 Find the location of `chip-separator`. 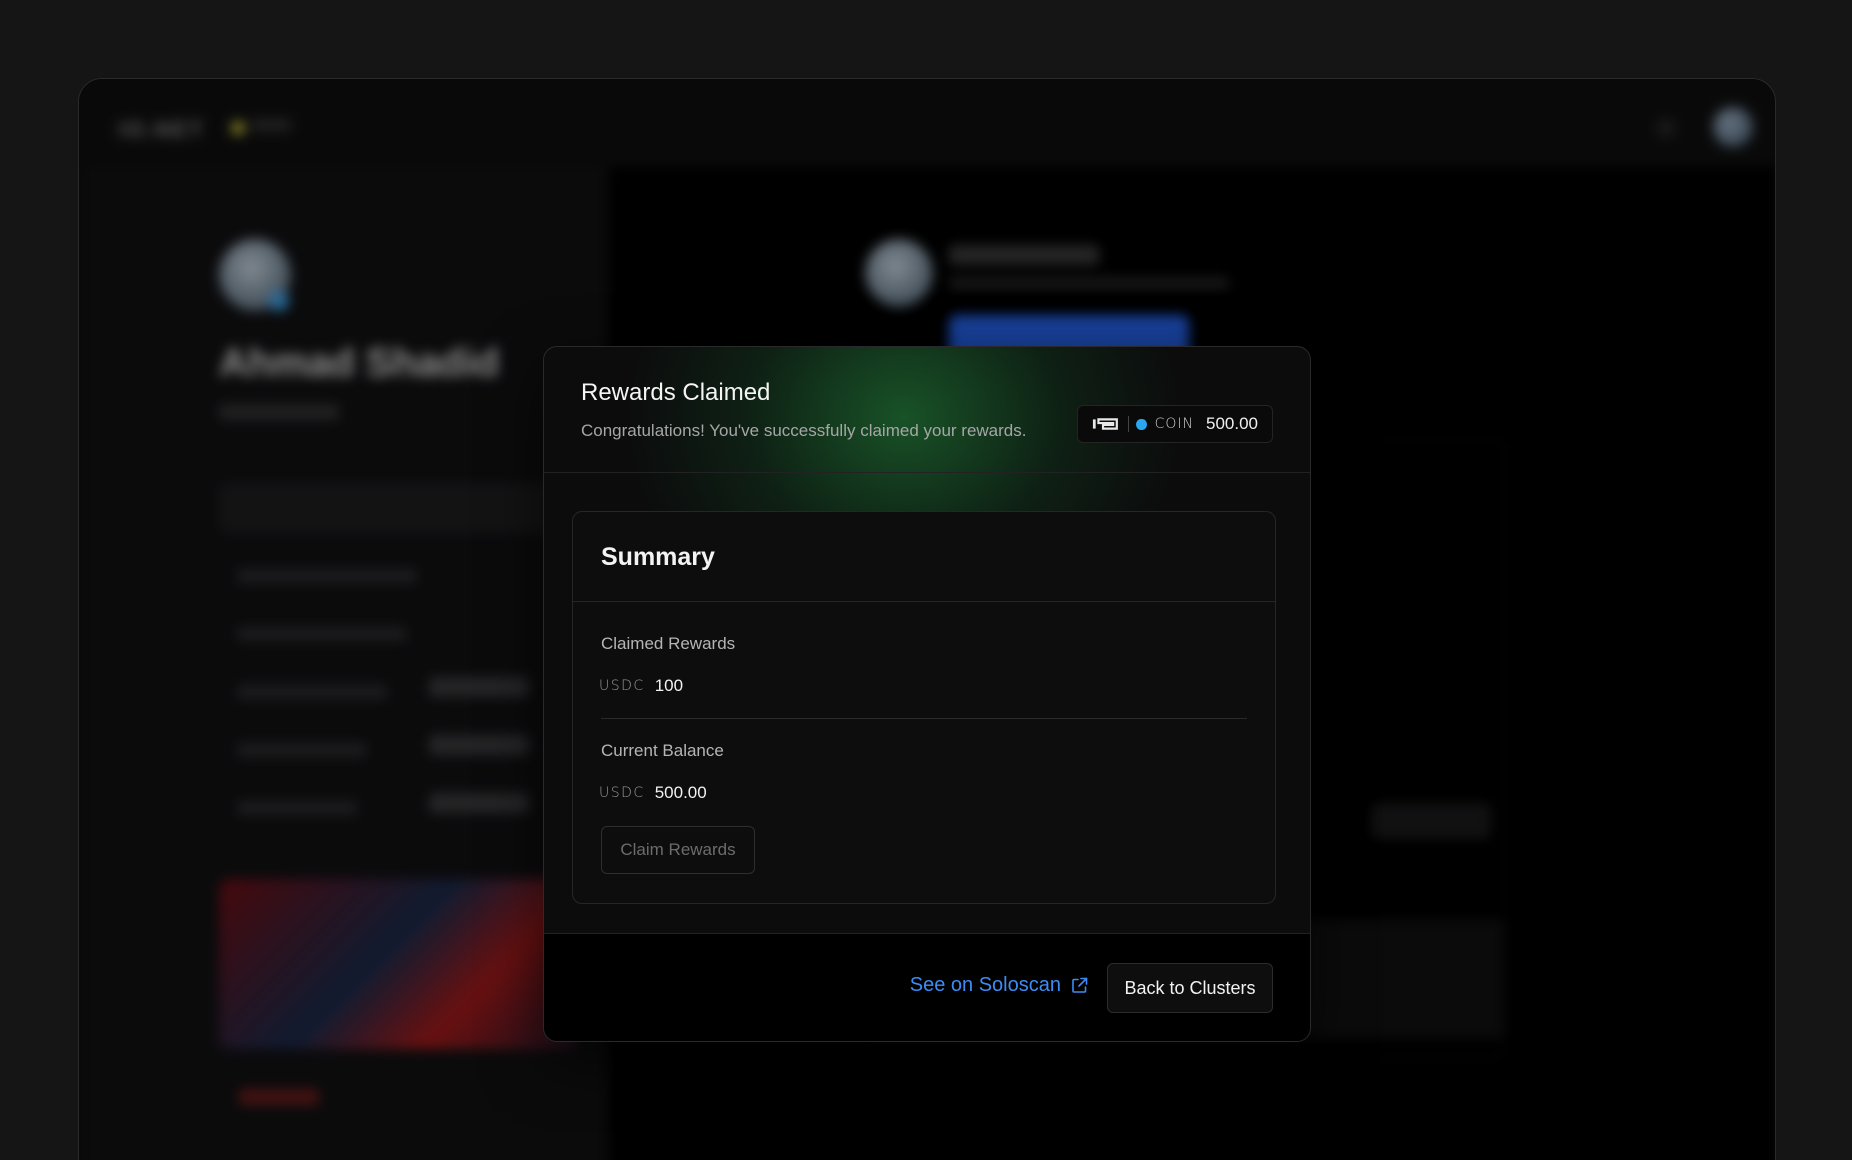

chip-separator is located at coordinates (1128, 424).